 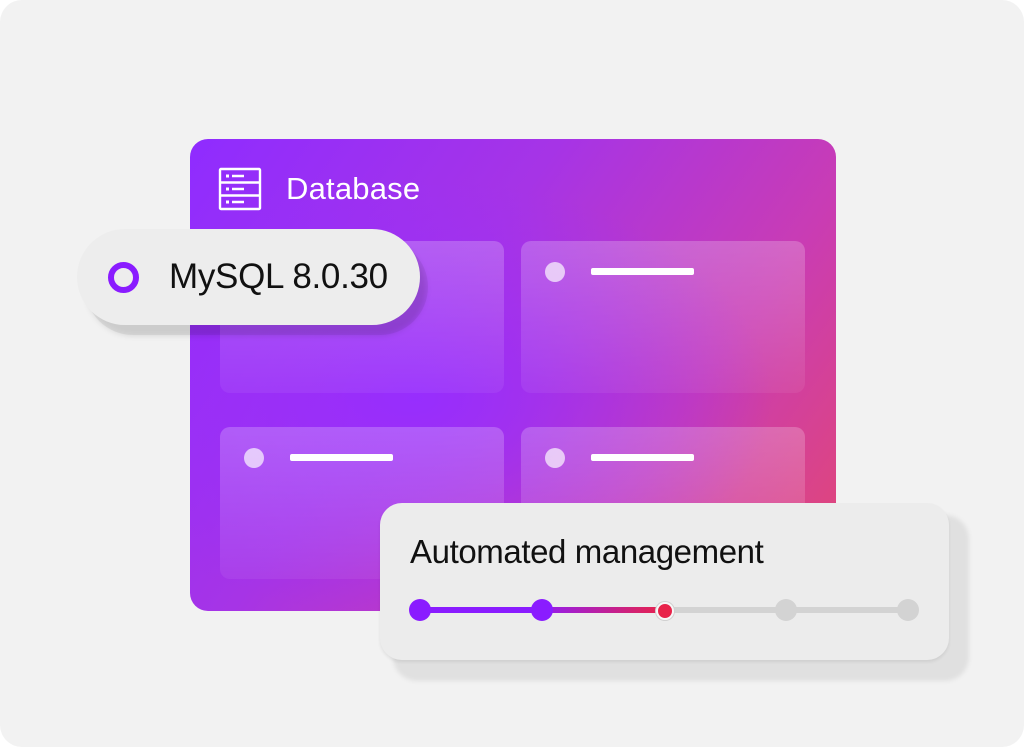 What do you see at coordinates (240, 189) in the screenshot?
I see `database-server-icon` at bounding box center [240, 189].